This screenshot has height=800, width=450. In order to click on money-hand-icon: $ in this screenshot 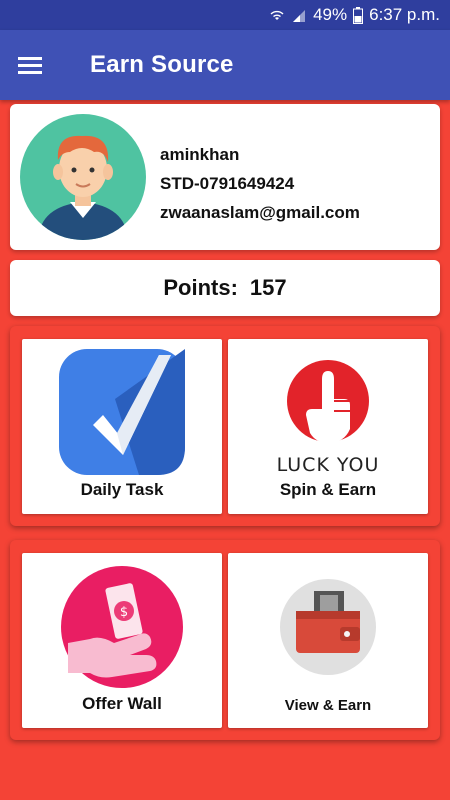, I will do `click(122, 627)`.